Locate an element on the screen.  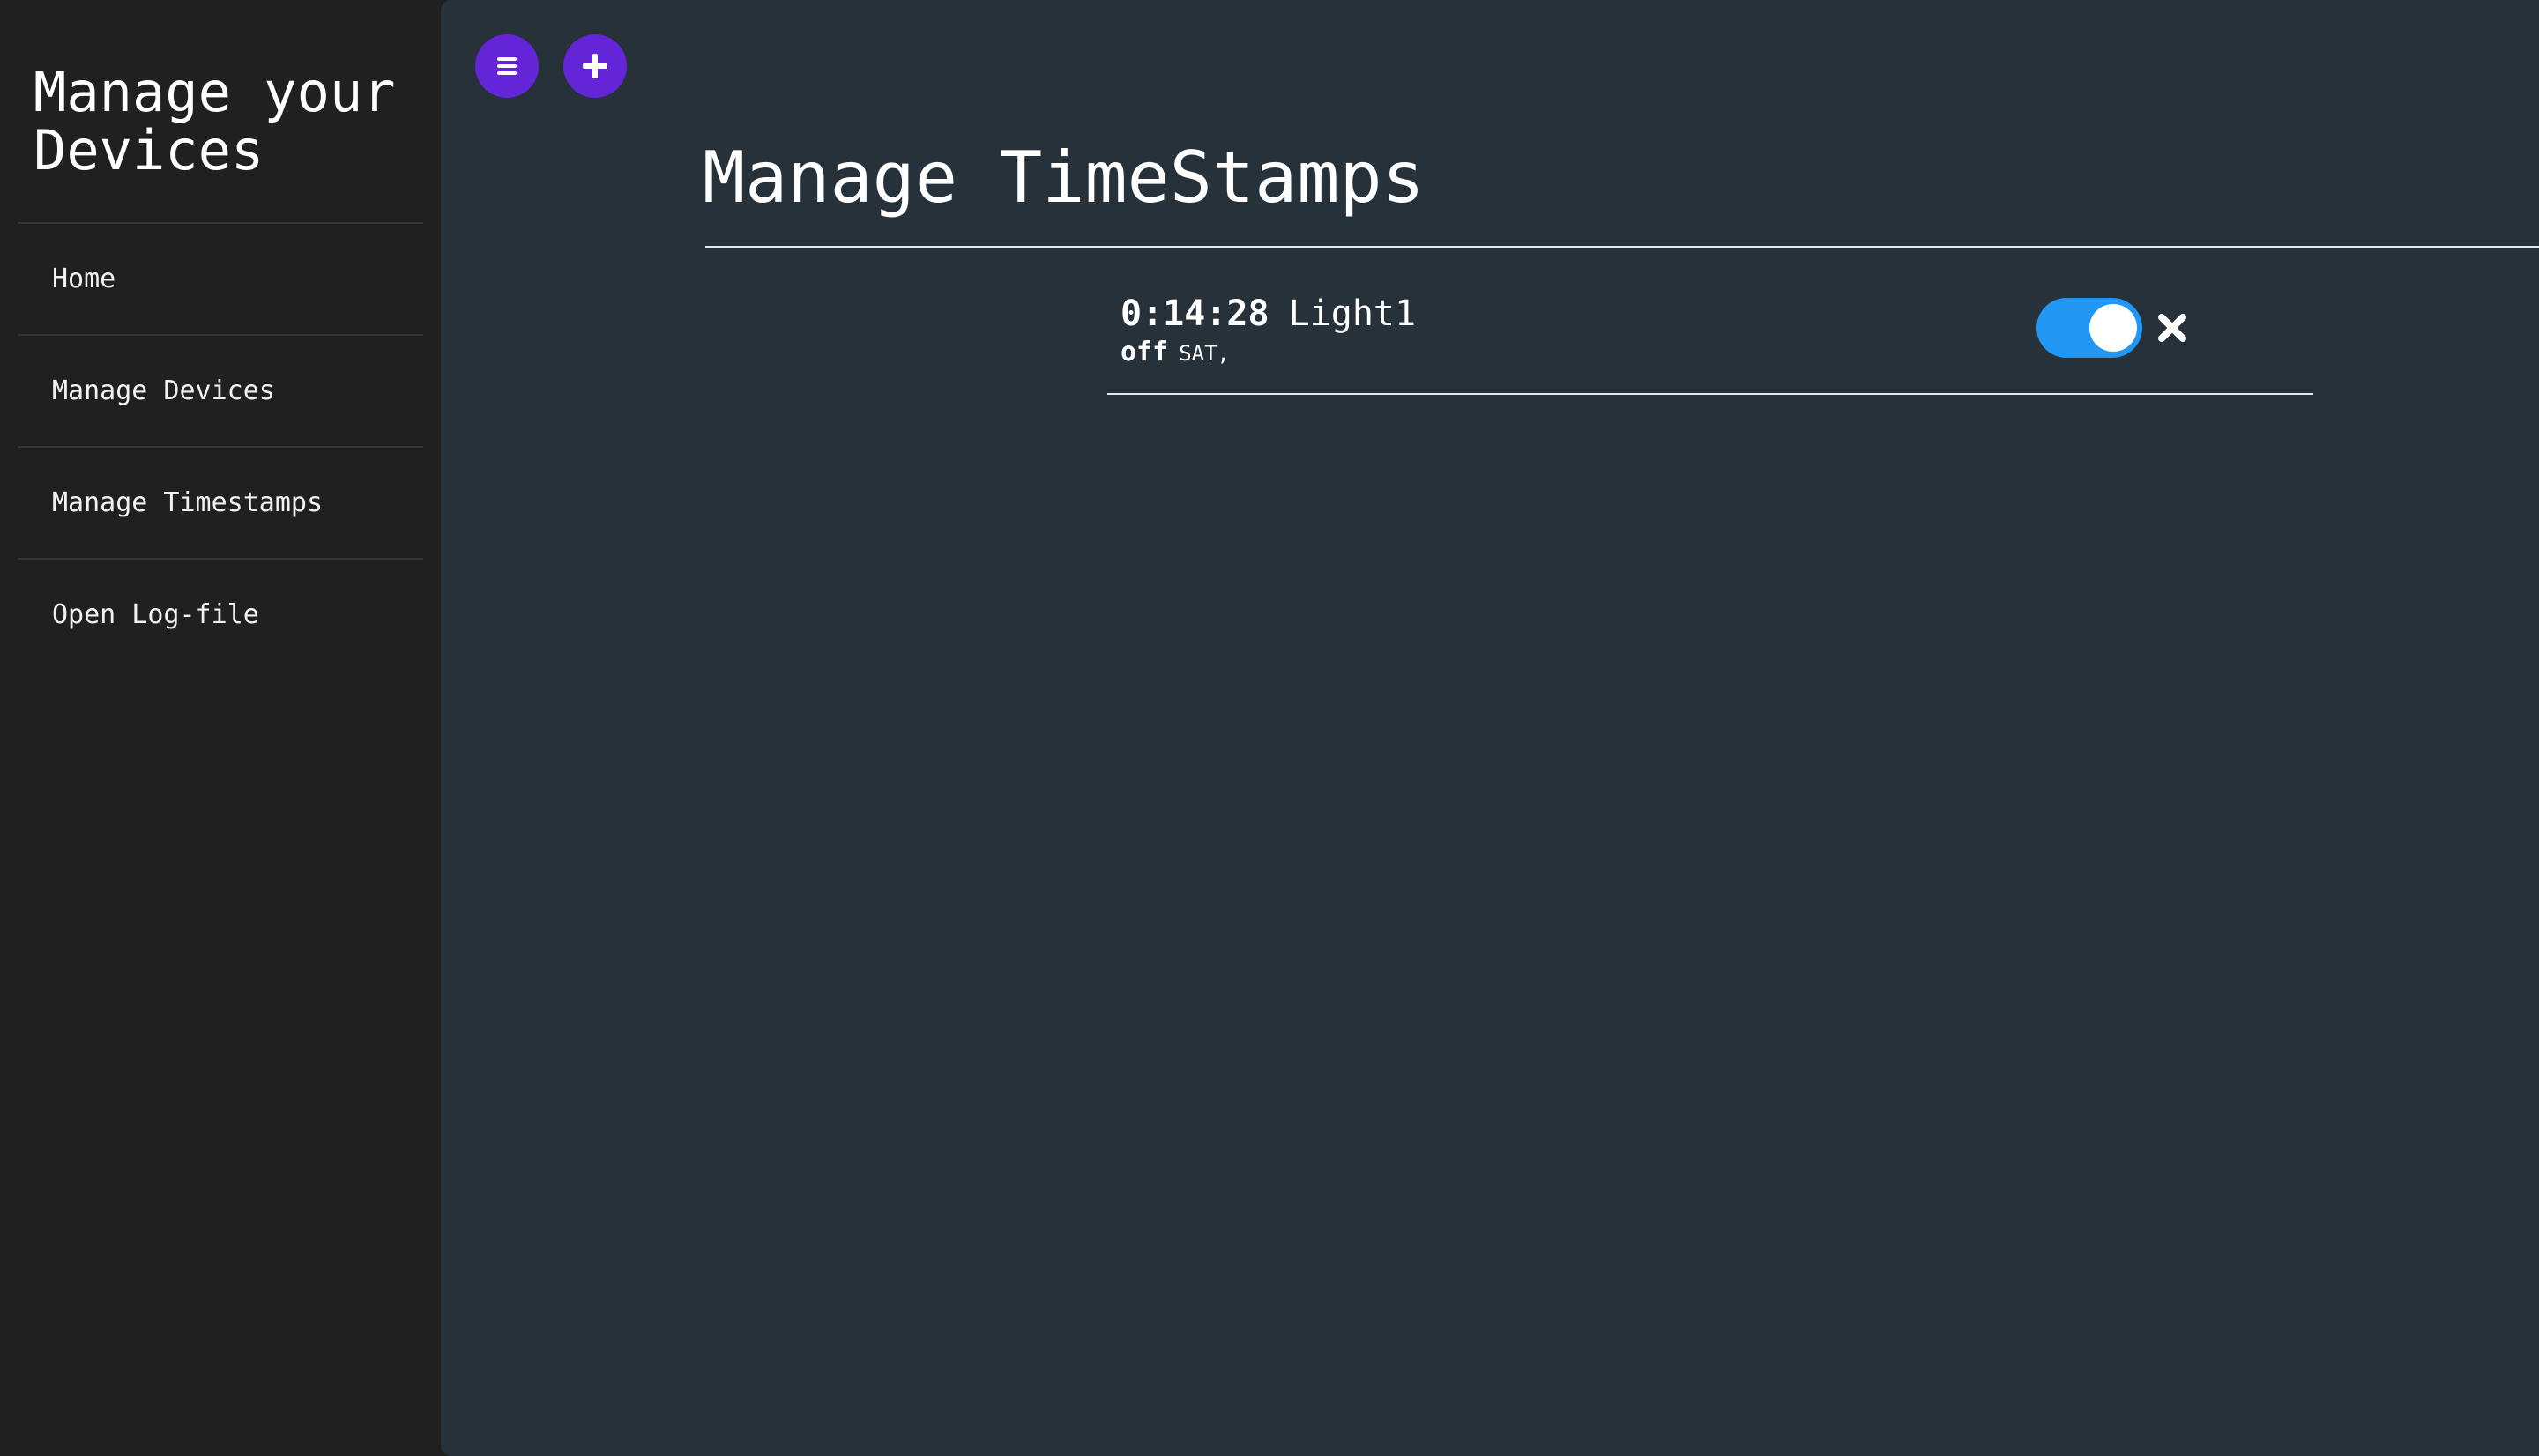
timestamp-list: 0:14:28 Light1 off SAT, is located at coordinates (1710, 338).